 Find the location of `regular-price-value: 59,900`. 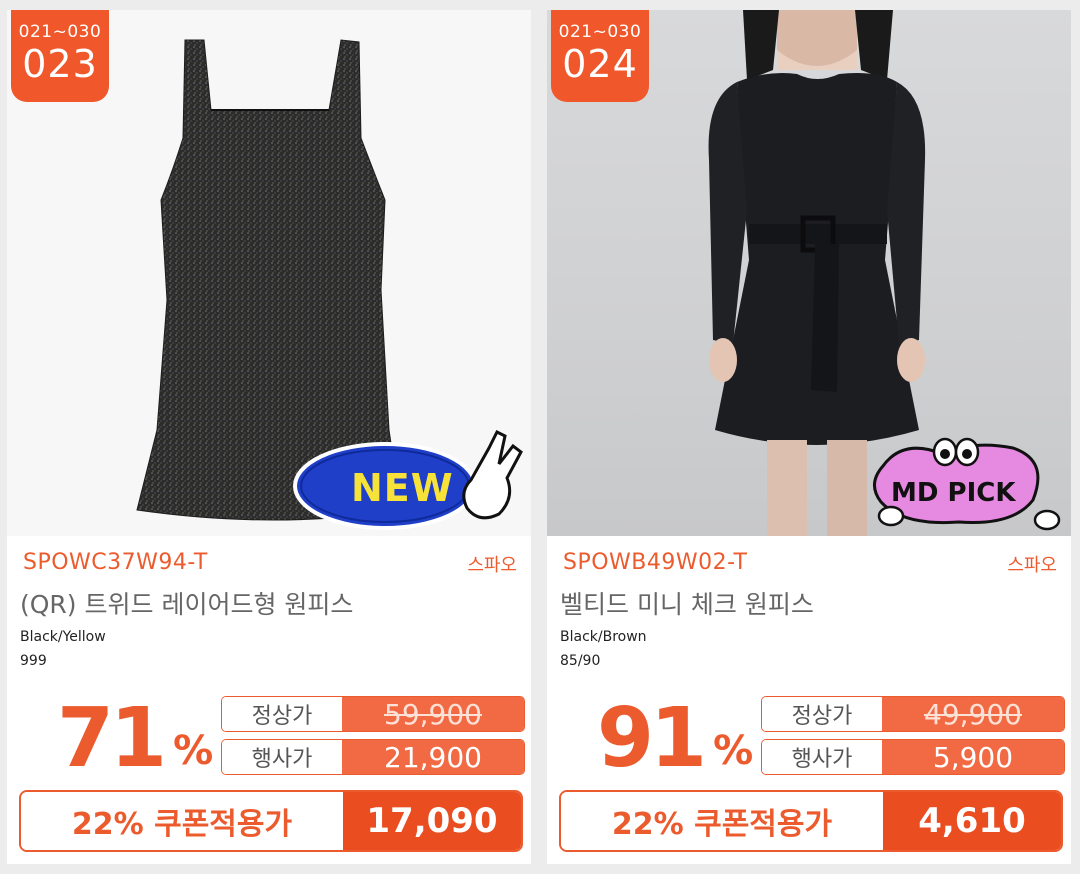

regular-price-value: 59,900 is located at coordinates (433, 714).